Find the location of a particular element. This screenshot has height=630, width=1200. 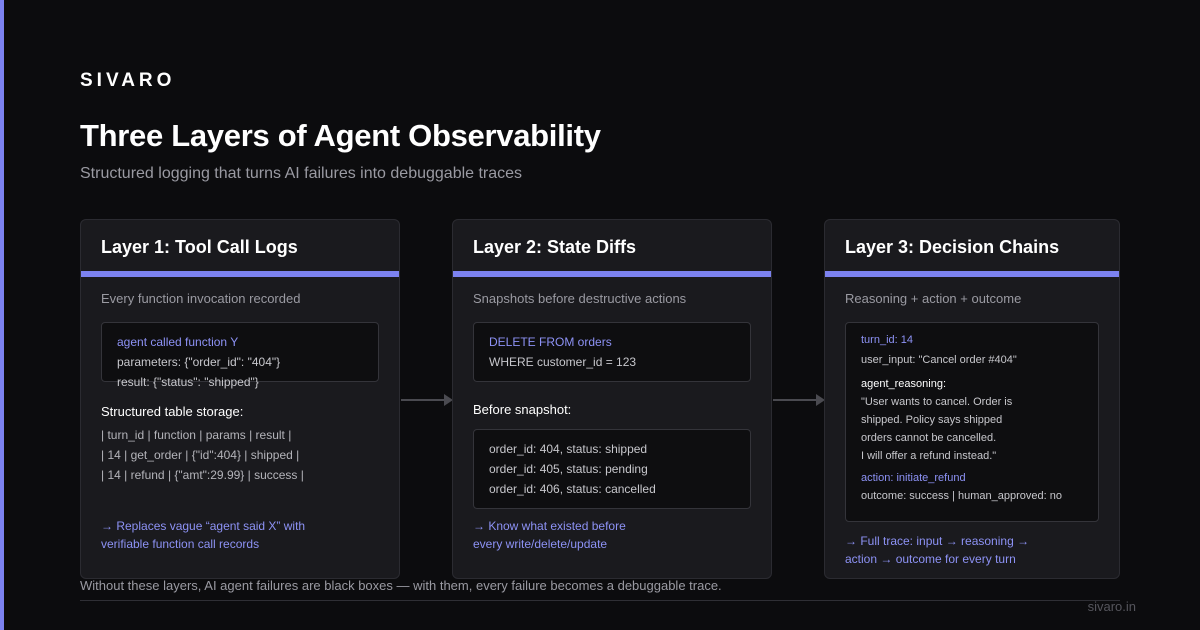

code-line: DELETE FROM orders is located at coordinates (550, 342).